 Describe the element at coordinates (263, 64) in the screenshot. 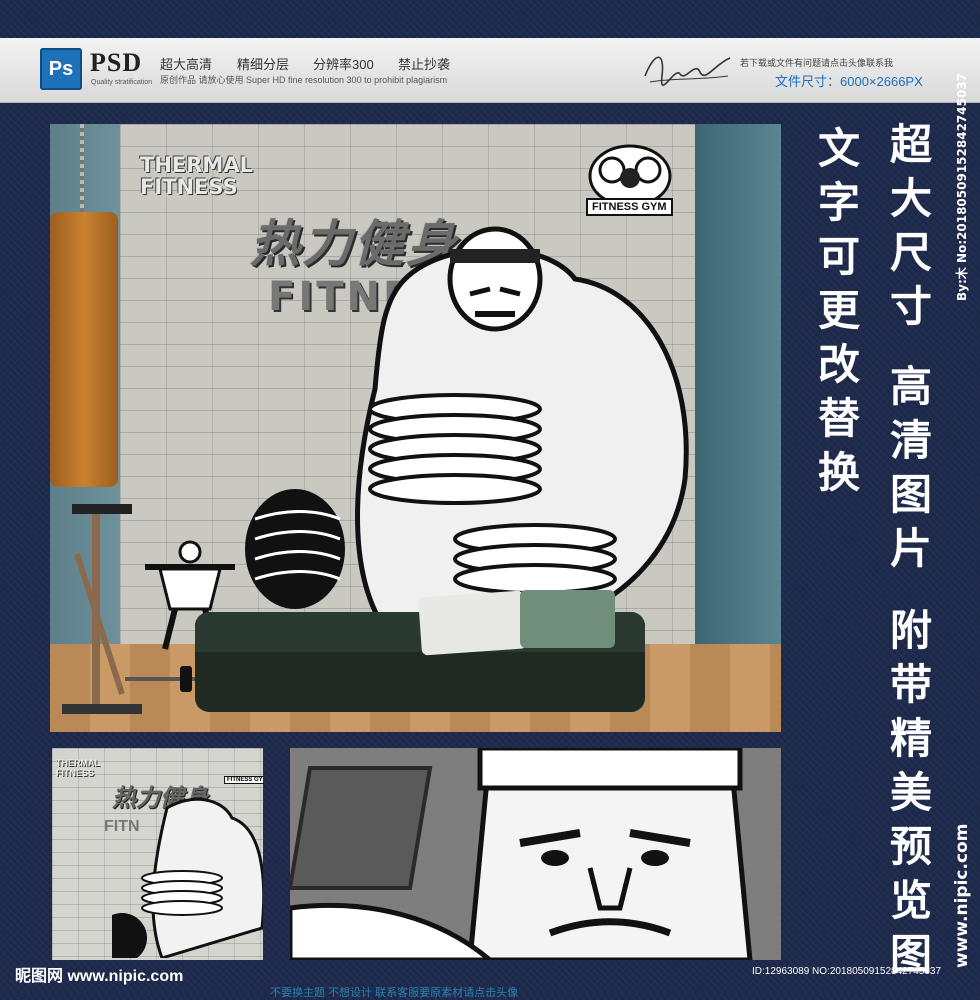

I see `feature-layers: 精细分层` at that location.